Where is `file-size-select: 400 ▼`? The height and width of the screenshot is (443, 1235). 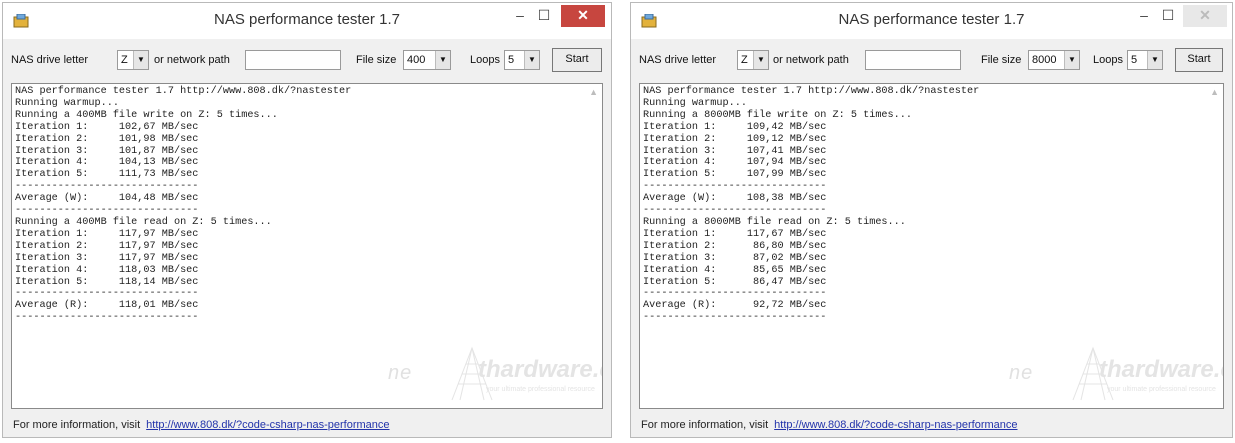 file-size-select: 400 ▼ is located at coordinates (427, 60).